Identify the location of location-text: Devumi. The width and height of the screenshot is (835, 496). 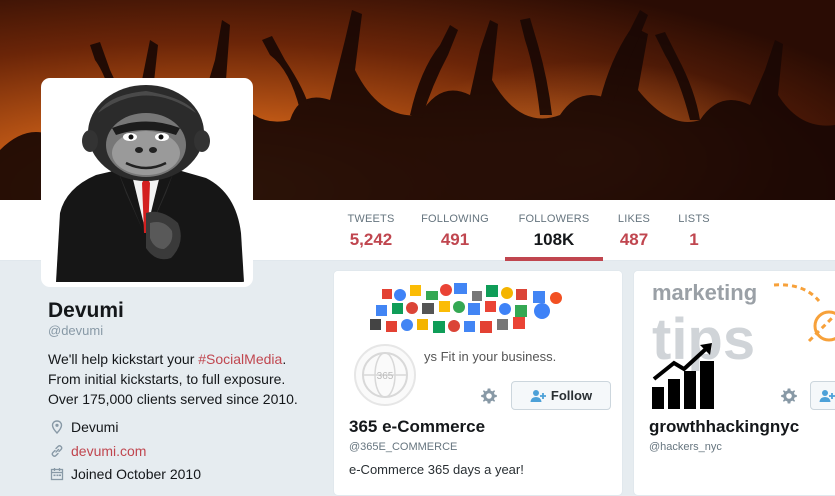
(95, 427).